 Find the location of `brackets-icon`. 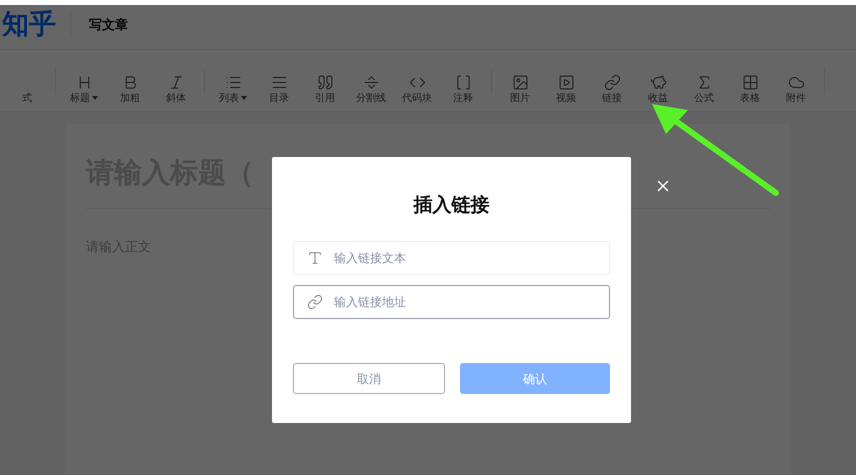

brackets-icon is located at coordinates (463, 82).